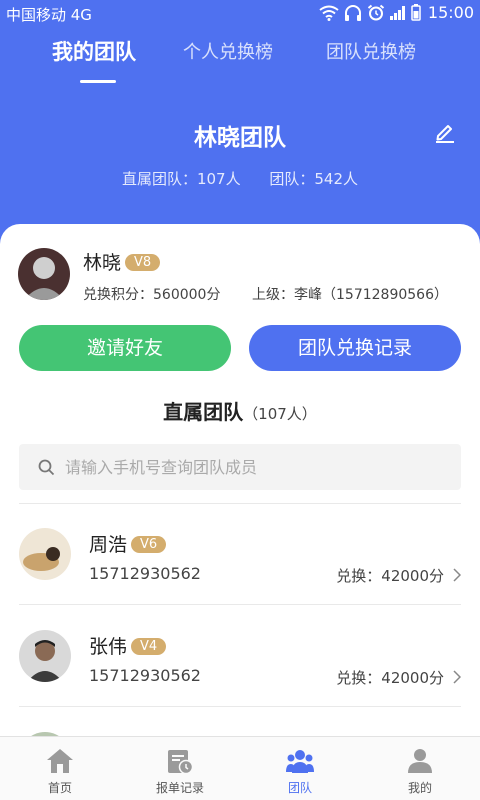  Describe the element at coordinates (240, 14) in the screenshot. I see `status-bar: 中国移动 4G 15:00` at that location.